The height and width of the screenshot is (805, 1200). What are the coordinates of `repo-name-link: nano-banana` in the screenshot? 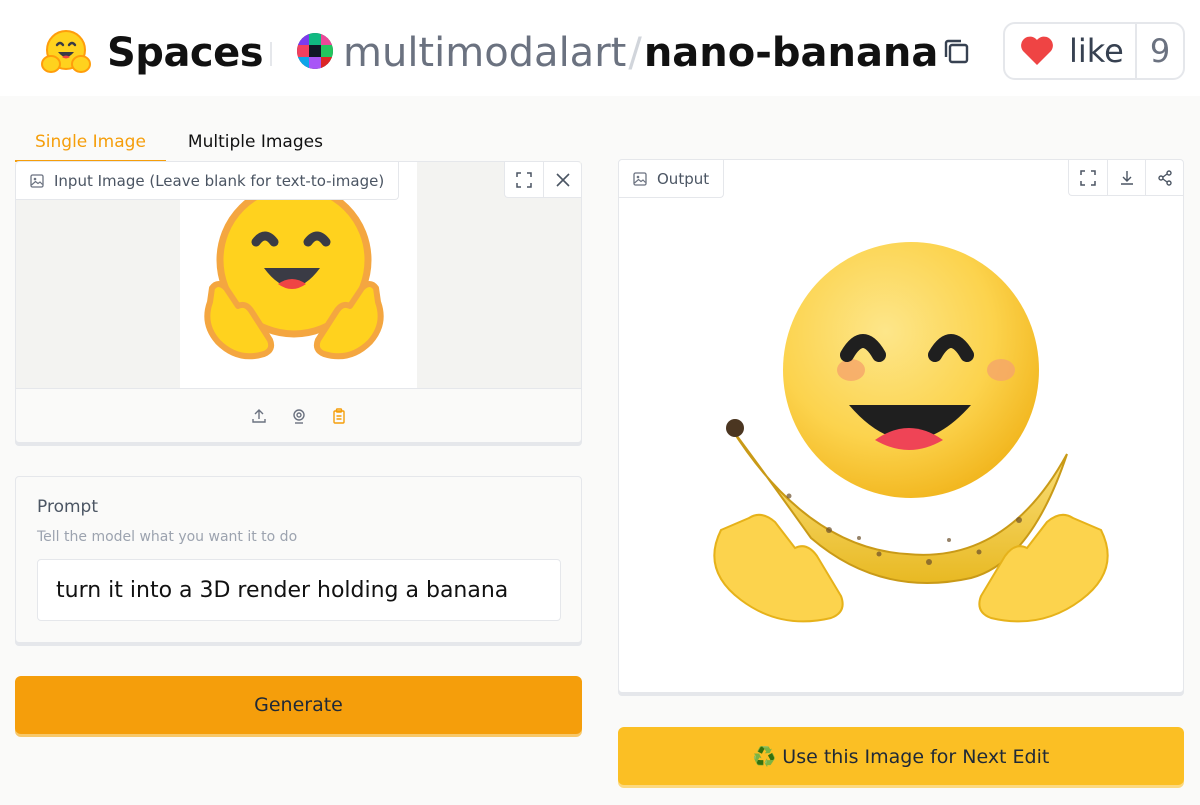 It's located at (791, 53).